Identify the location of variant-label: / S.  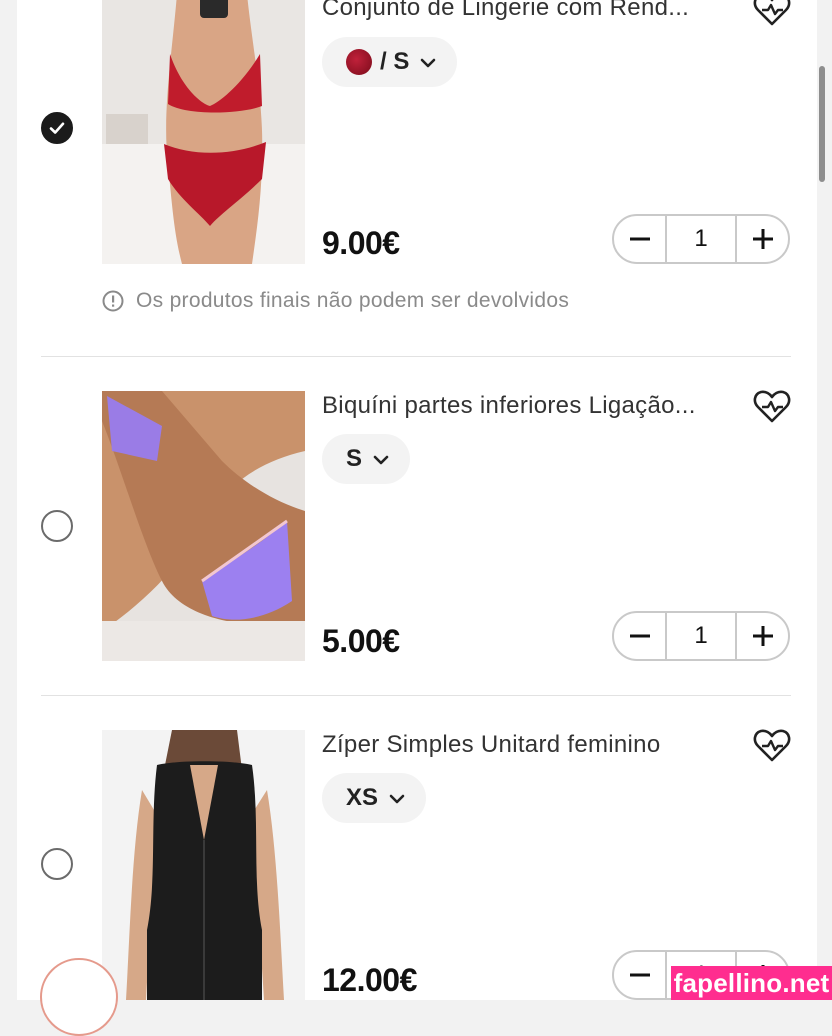
(395, 61).